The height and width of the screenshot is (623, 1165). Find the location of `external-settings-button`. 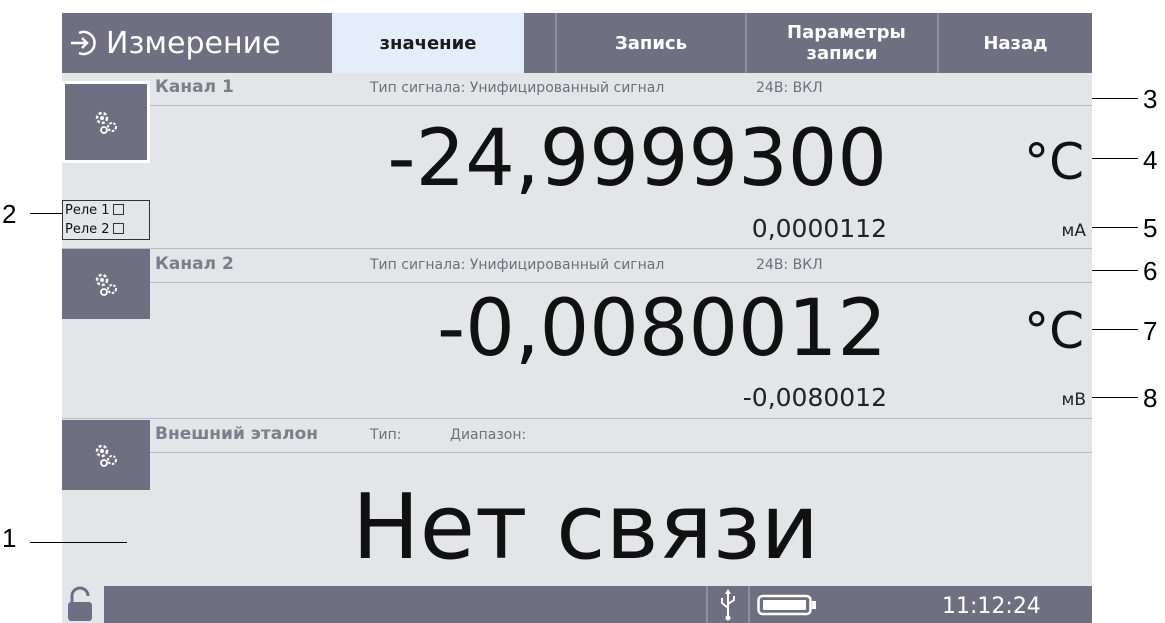

external-settings-button is located at coordinates (106, 455).